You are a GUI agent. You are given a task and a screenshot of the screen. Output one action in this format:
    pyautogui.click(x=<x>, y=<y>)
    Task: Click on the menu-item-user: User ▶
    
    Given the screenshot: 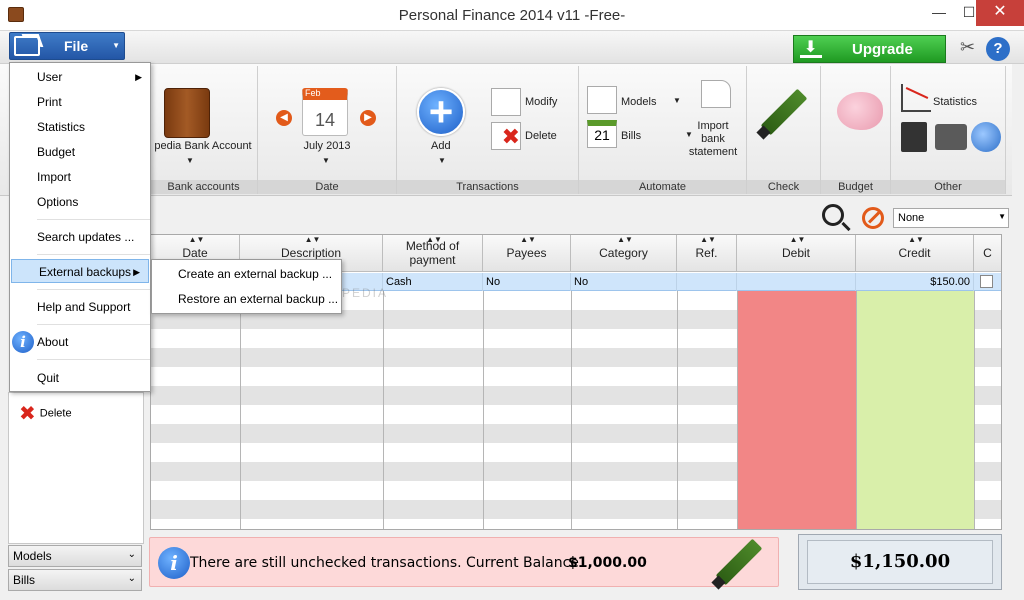 What is the action you would take?
    pyautogui.click(x=80, y=77)
    